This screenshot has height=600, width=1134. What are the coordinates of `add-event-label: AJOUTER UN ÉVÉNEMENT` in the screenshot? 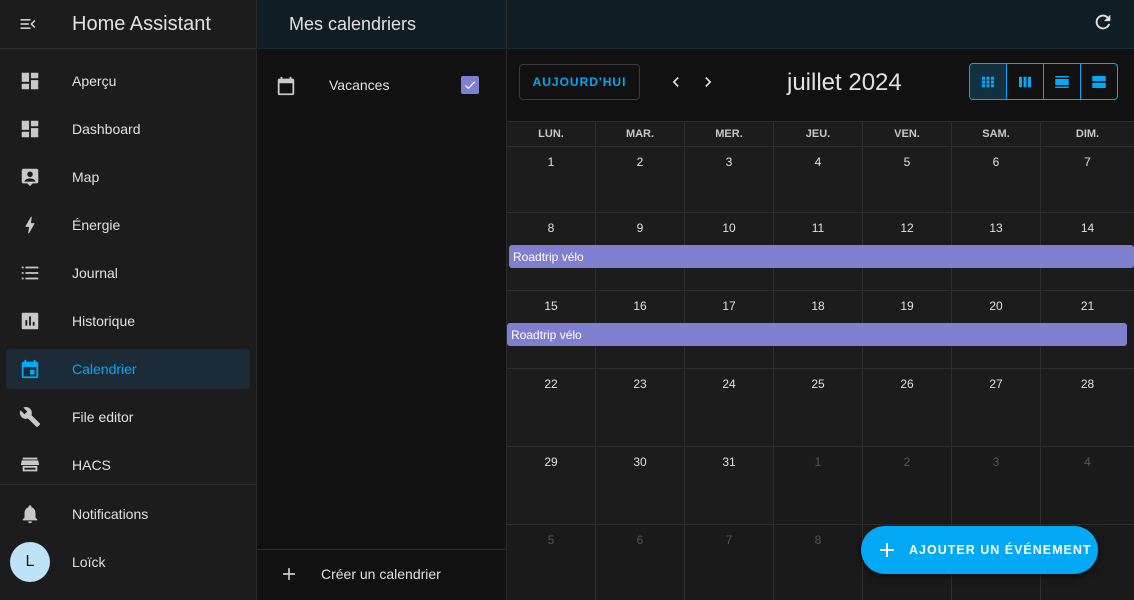 It's located at (1000, 550).